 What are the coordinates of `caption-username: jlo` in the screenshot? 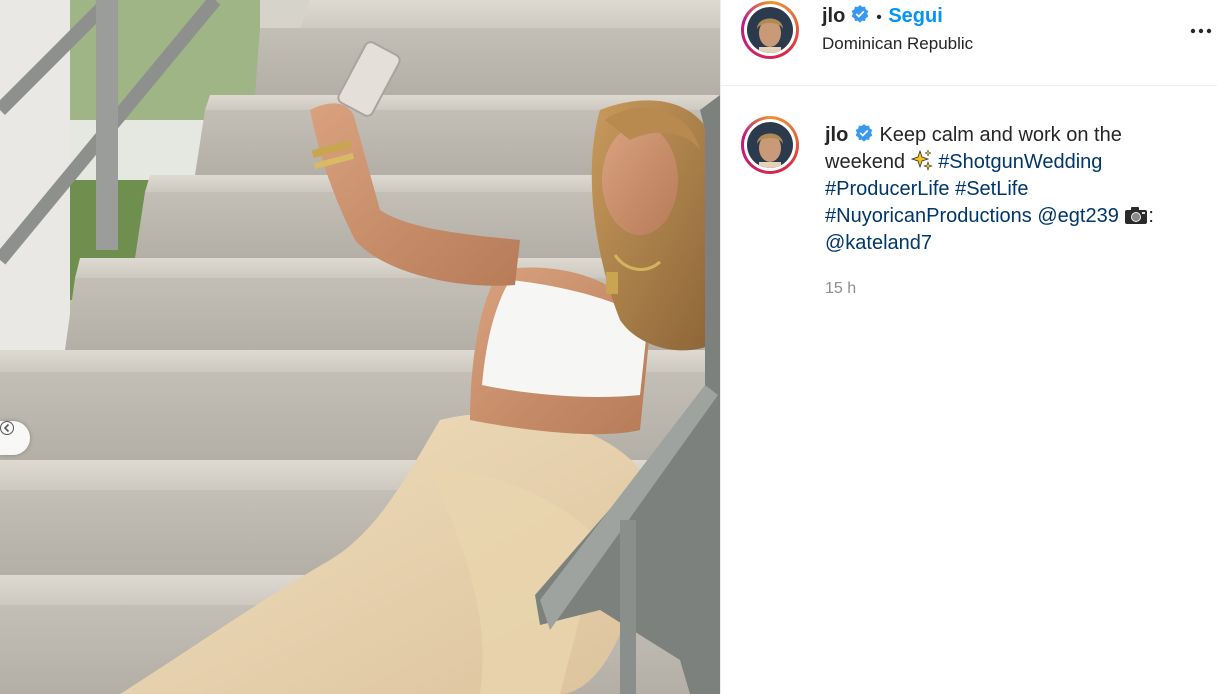 It's located at (836, 135).